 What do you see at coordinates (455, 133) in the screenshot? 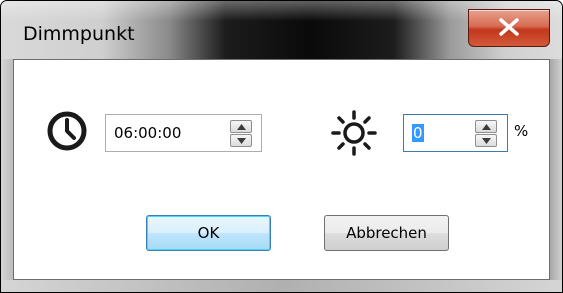
I see `brightness-input: 0` at bounding box center [455, 133].